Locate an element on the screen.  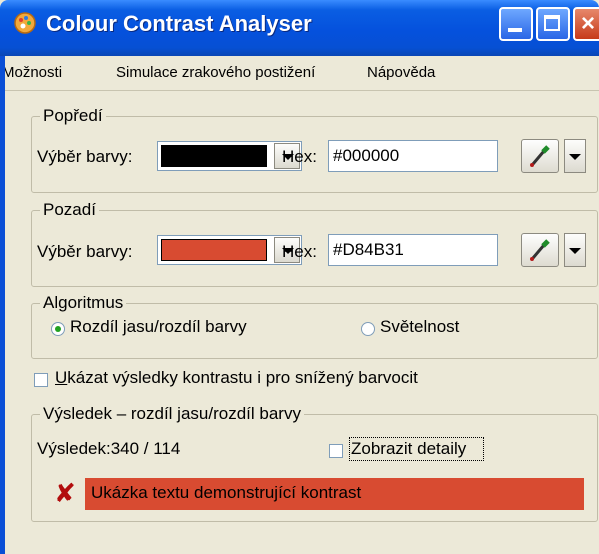
foreground-swatch is located at coordinates (214, 156).